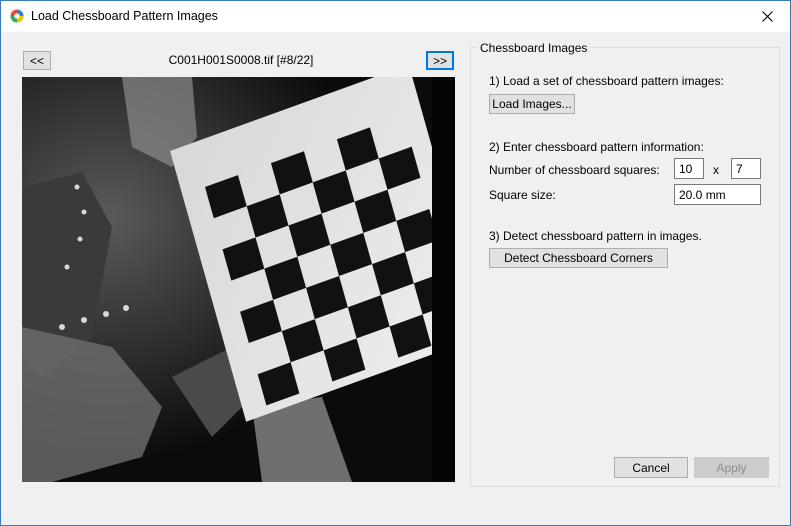 The height and width of the screenshot is (526, 791). Describe the element at coordinates (37, 60) in the screenshot. I see `previous-image-button: <<` at that location.